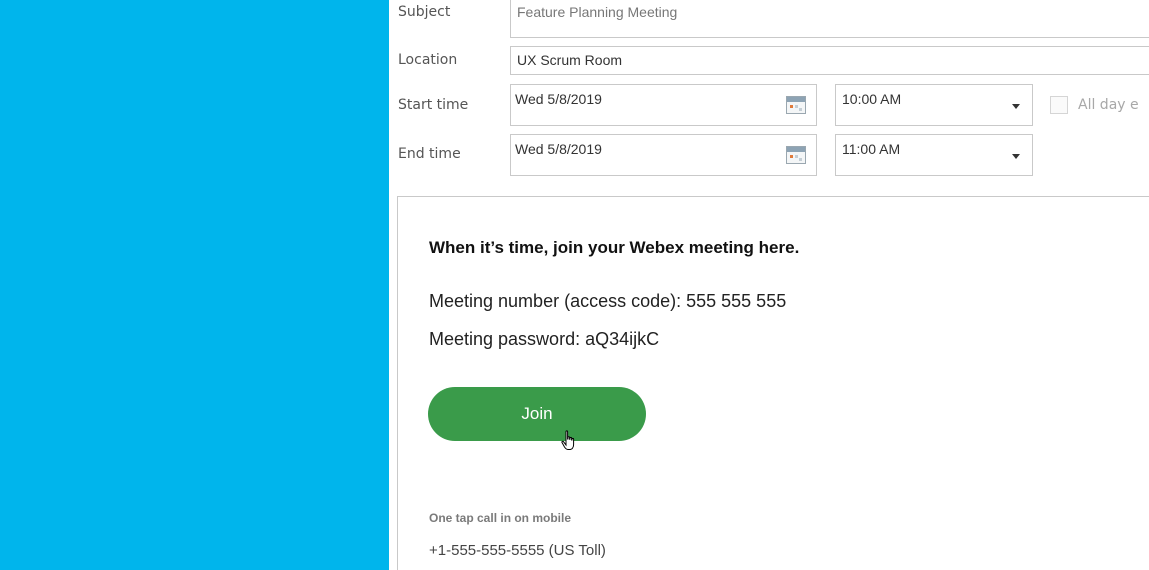 This screenshot has width=1149, height=570. What do you see at coordinates (663, 155) in the screenshot?
I see `end-date-field: Wed 5/8/2019` at bounding box center [663, 155].